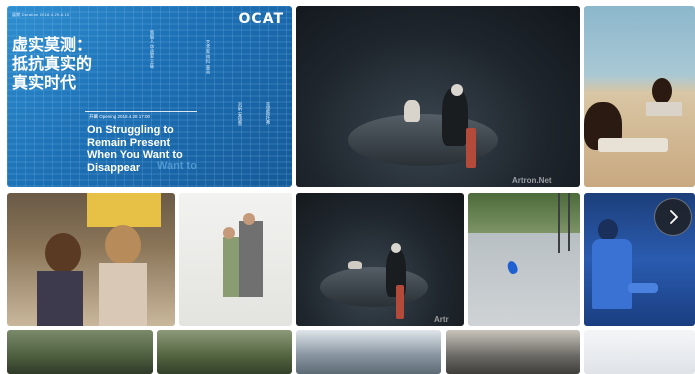 The width and height of the screenshot is (695, 374). I want to click on yellow-sign, so click(124, 210).